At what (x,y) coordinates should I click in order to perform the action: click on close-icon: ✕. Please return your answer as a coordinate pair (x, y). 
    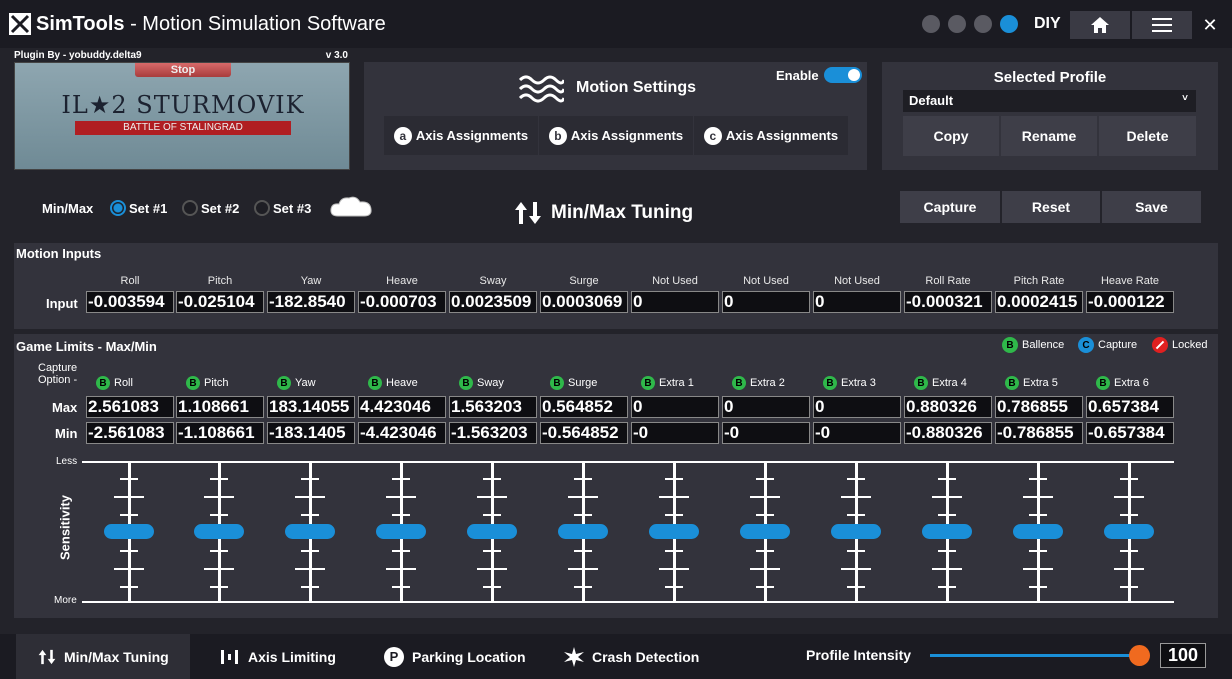
    Looking at the image, I should click on (1210, 24).